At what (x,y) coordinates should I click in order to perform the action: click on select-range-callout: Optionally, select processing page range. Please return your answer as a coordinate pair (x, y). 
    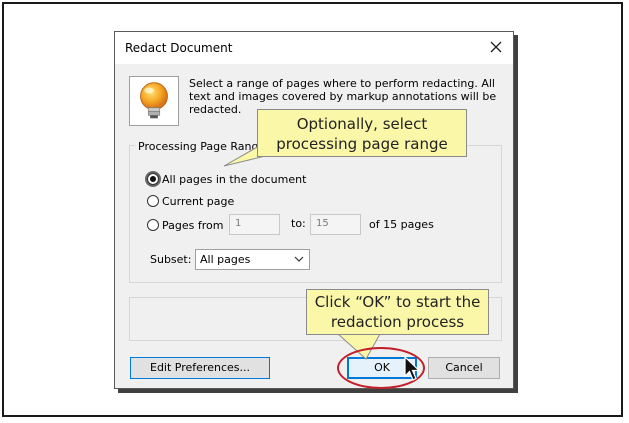
    Looking at the image, I should click on (362, 133).